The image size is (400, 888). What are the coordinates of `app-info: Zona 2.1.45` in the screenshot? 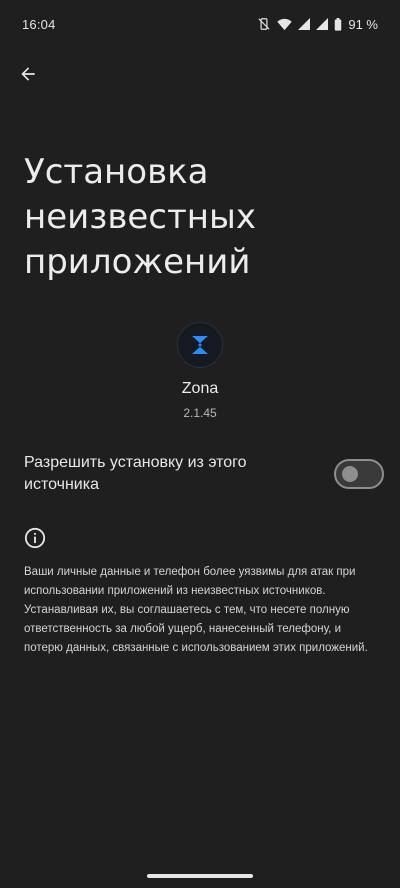 It's located at (200, 371).